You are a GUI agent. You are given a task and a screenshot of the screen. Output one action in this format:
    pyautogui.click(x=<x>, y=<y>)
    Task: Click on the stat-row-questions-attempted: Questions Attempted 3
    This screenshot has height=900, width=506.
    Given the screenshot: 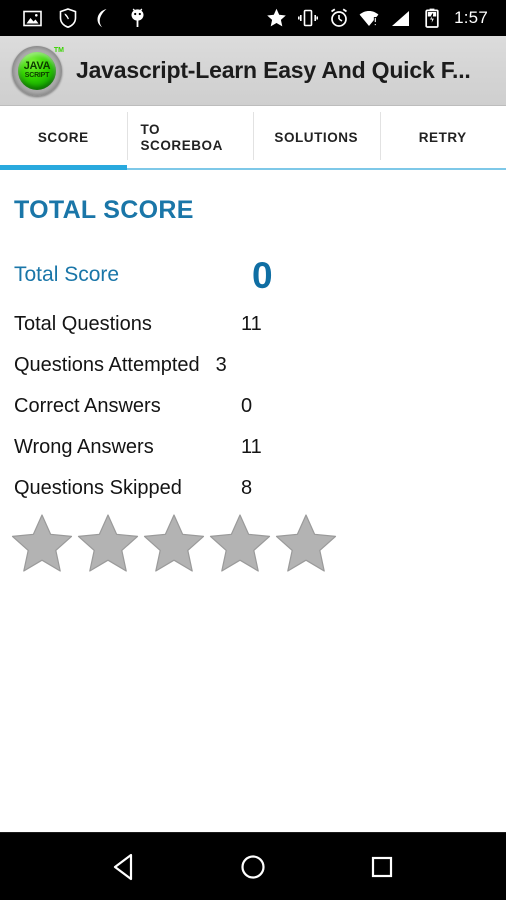 What is the action you would take?
    pyautogui.click(x=253, y=365)
    